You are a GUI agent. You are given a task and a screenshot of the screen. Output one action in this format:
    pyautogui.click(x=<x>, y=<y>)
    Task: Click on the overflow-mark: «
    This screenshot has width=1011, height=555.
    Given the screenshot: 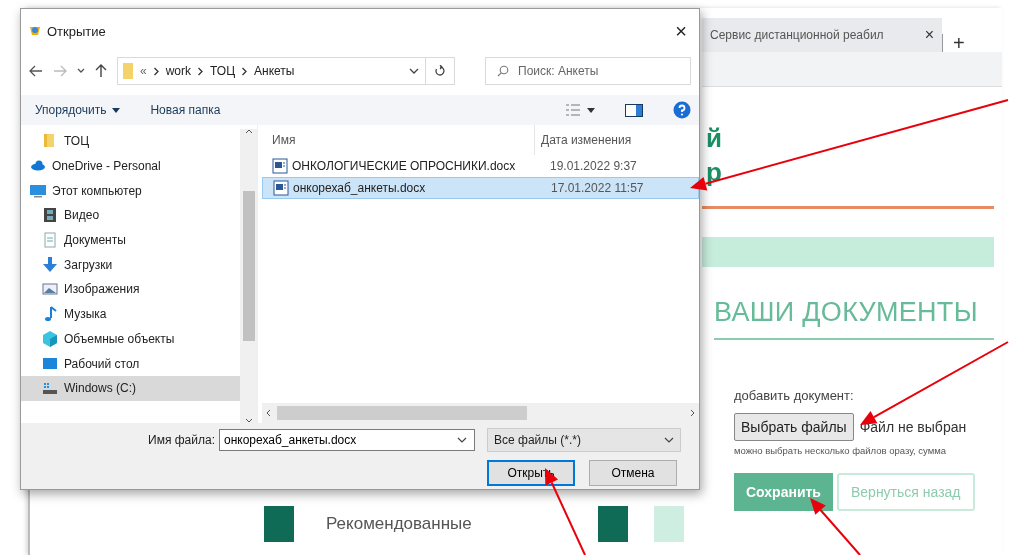 What is the action you would take?
    pyautogui.click(x=143, y=71)
    